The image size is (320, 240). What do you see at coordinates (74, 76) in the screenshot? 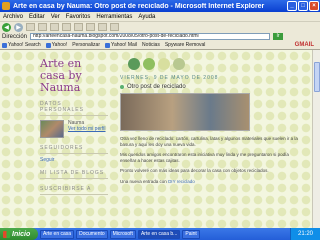
I see `blog-title: Arte en casa by Nauma` at bounding box center [74, 76].